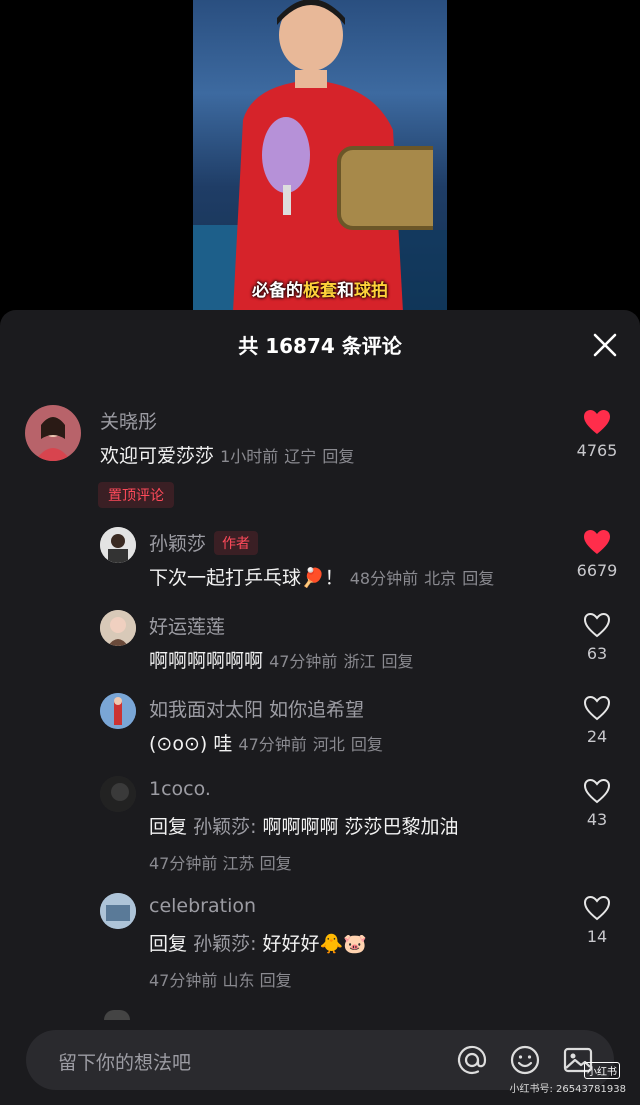  Describe the element at coordinates (472, 1060) in the screenshot. I see `at-icon` at that location.